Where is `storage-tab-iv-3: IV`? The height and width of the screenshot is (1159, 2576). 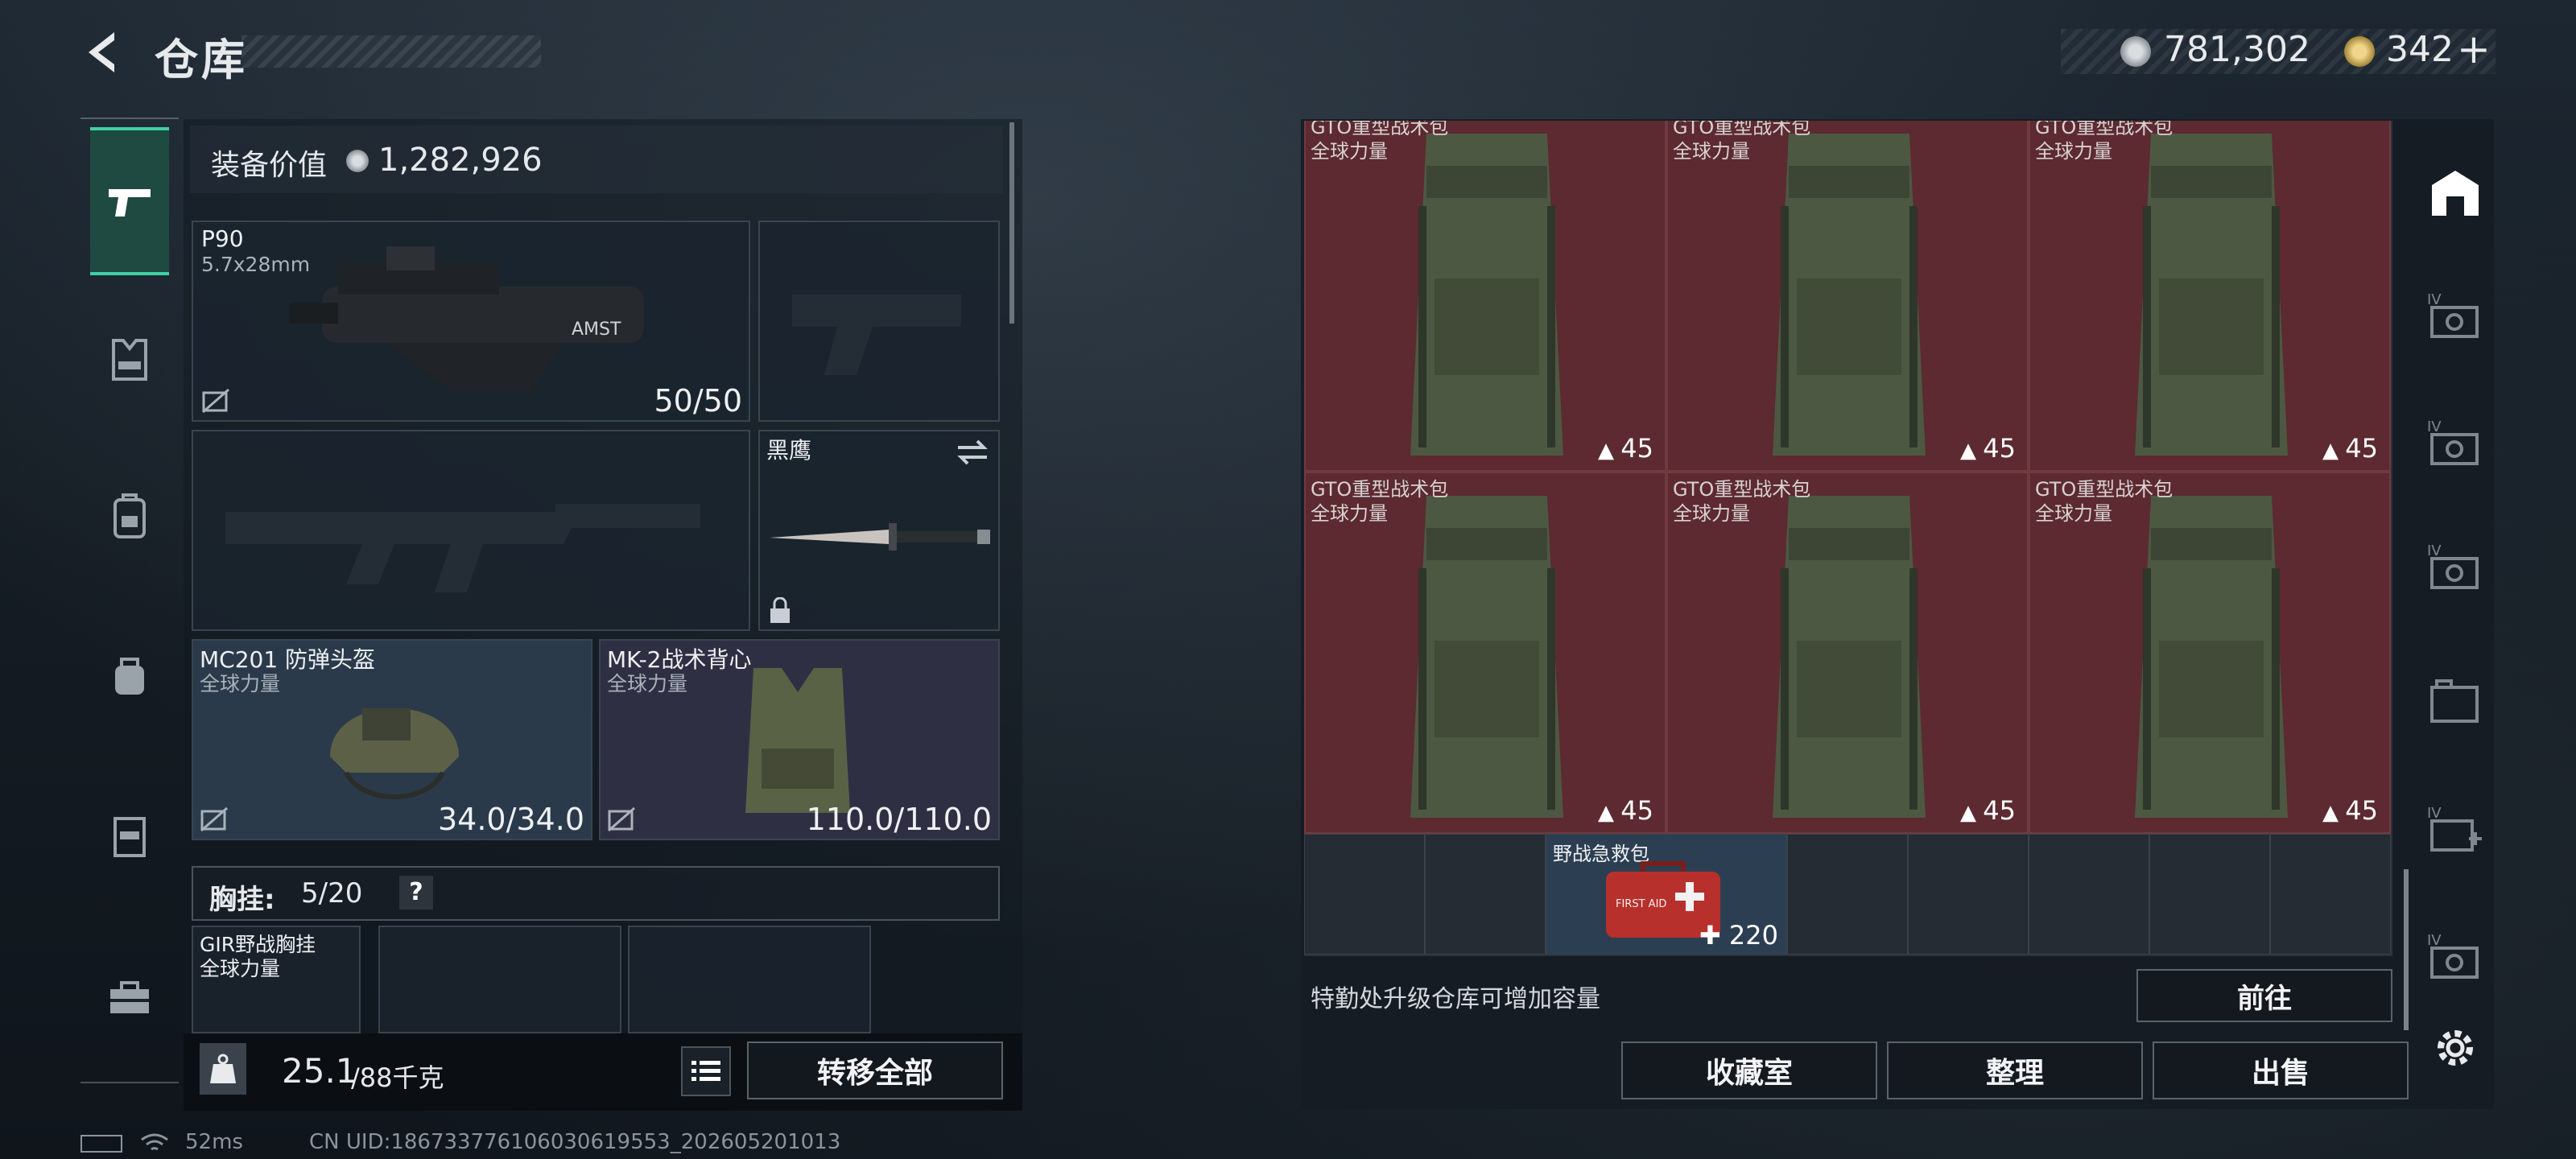 storage-tab-iv-3: IV is located at coordinates (2455, 566).